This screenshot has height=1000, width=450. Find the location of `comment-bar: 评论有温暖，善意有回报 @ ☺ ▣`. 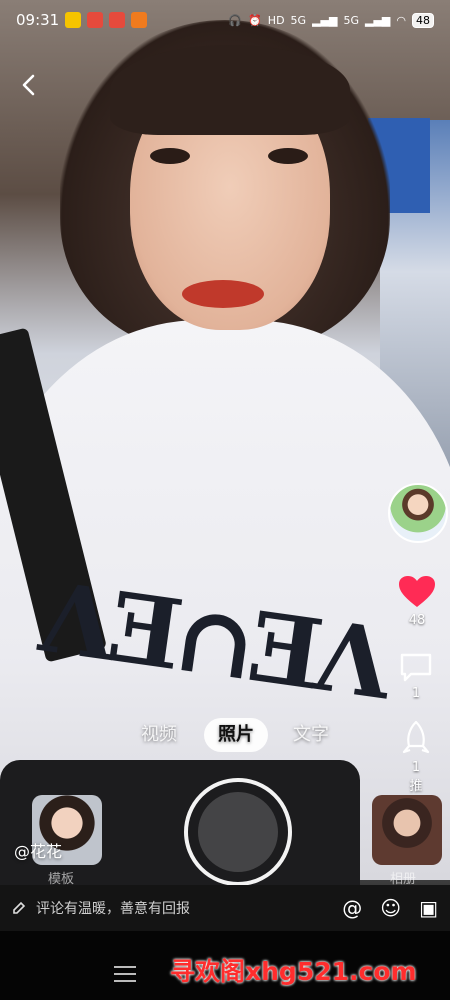

comment-bar: 评论有温暖，善意有回报 @ ☺ ▣ is located at coordinates (225, 908).